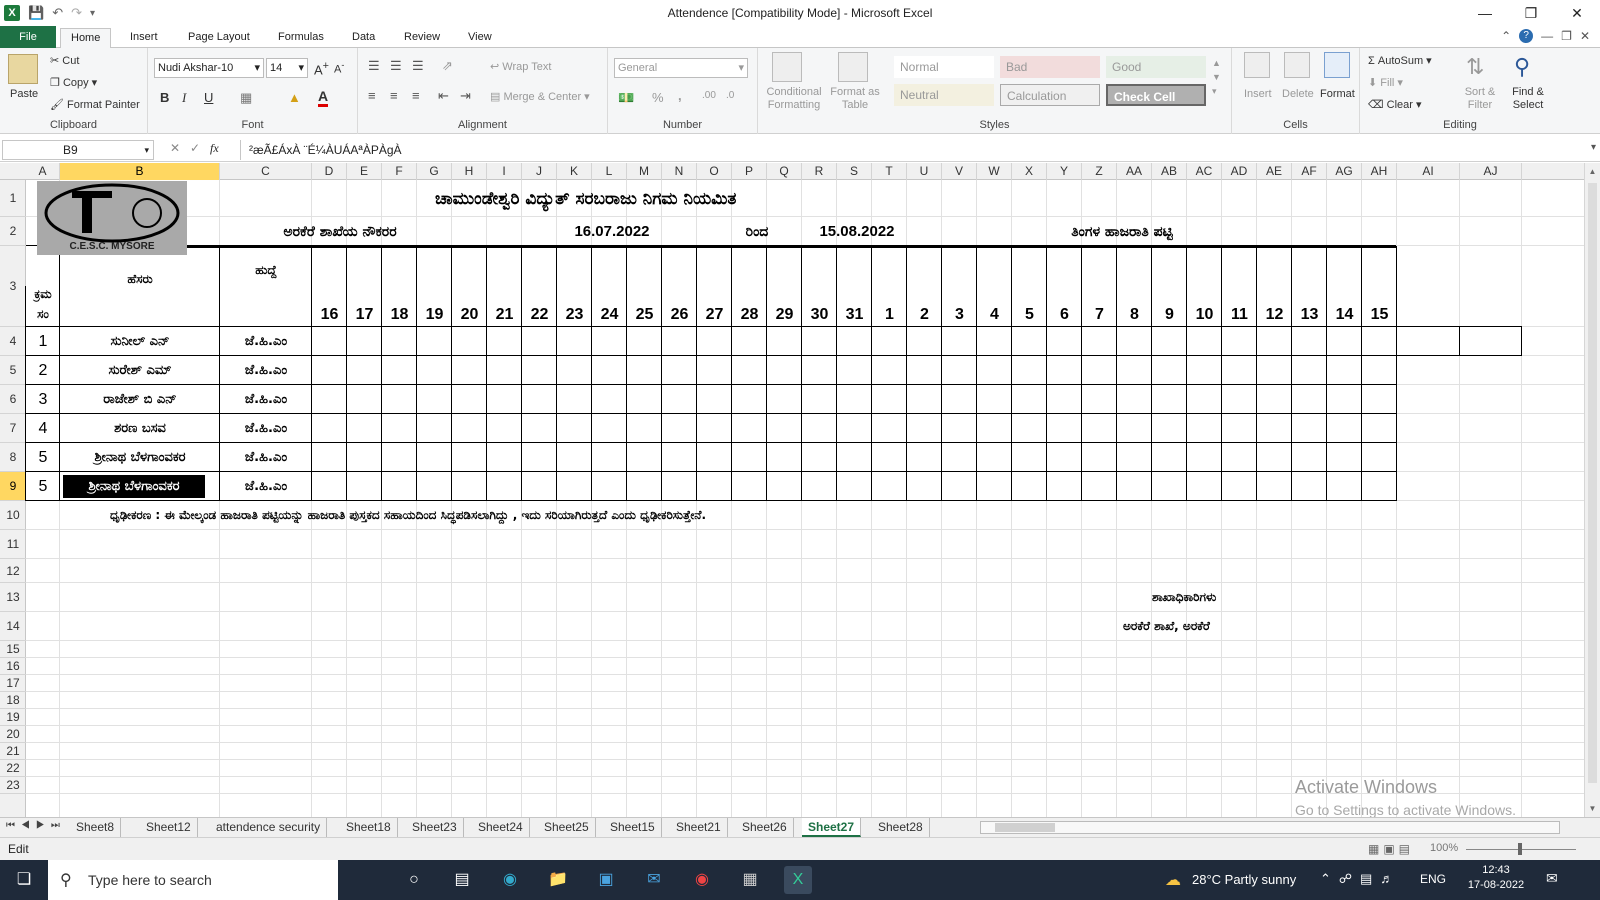 The image size is (1600, 900). Describe the element at coordinates (1309, 171) in the screenshot. I see `column-header-af: AF` at that location.